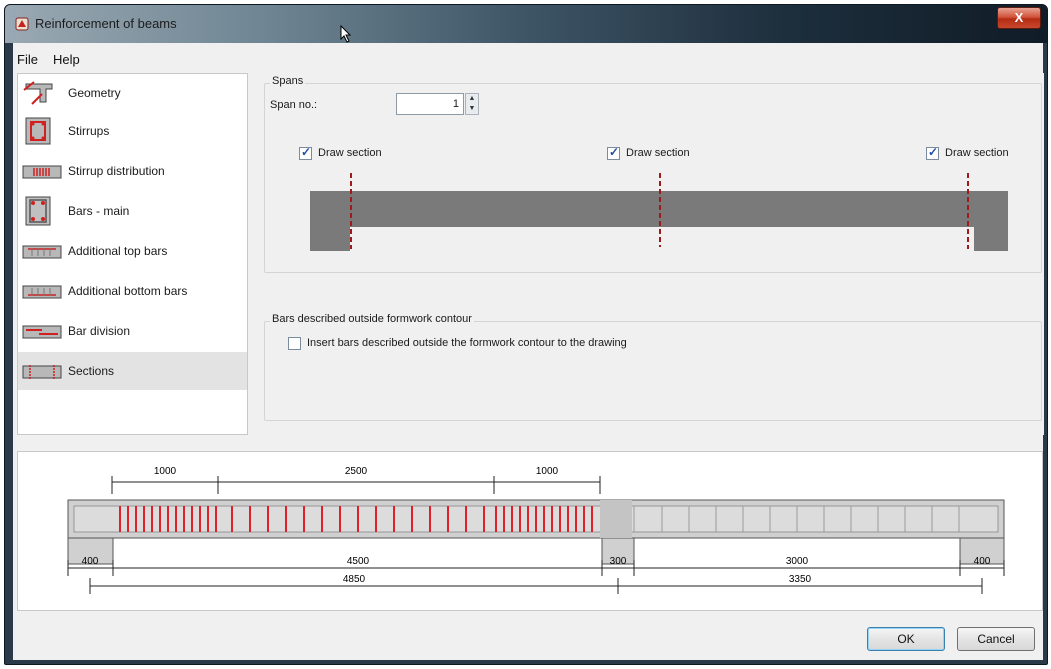 The image size is (1051, 669). Describe the element at coordinates (38, 131) in the screenshot. I see `stirrups-icon` at that location.